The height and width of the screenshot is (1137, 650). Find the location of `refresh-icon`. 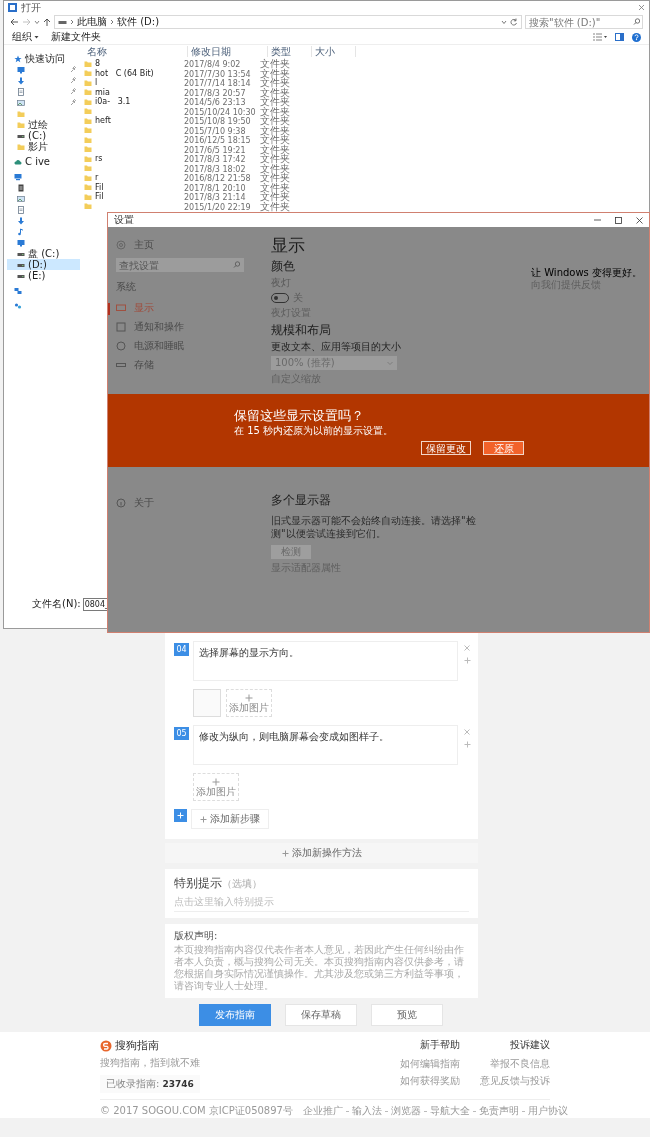

refresh-icon is located at coordinates (514, 22).